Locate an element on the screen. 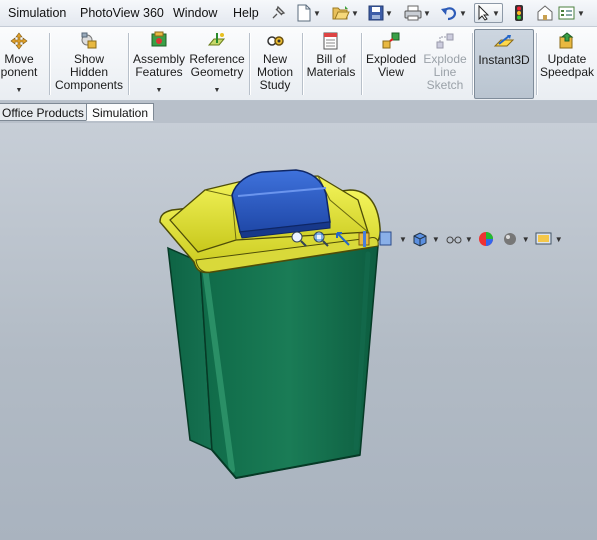 This screenshot has height=540, width=597. bin-swing-flap is located at coordinates (281, 201).